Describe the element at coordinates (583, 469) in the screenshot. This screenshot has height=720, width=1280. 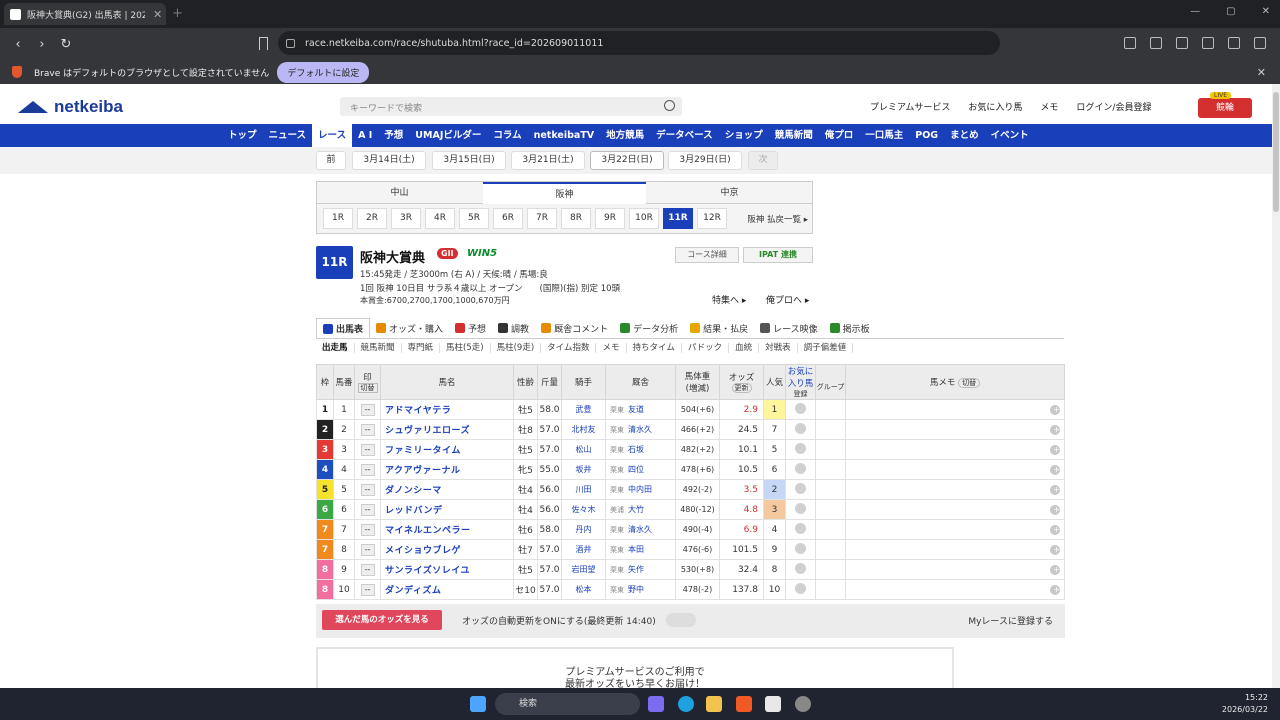
I see `jockey-link: 坂井` at that location.